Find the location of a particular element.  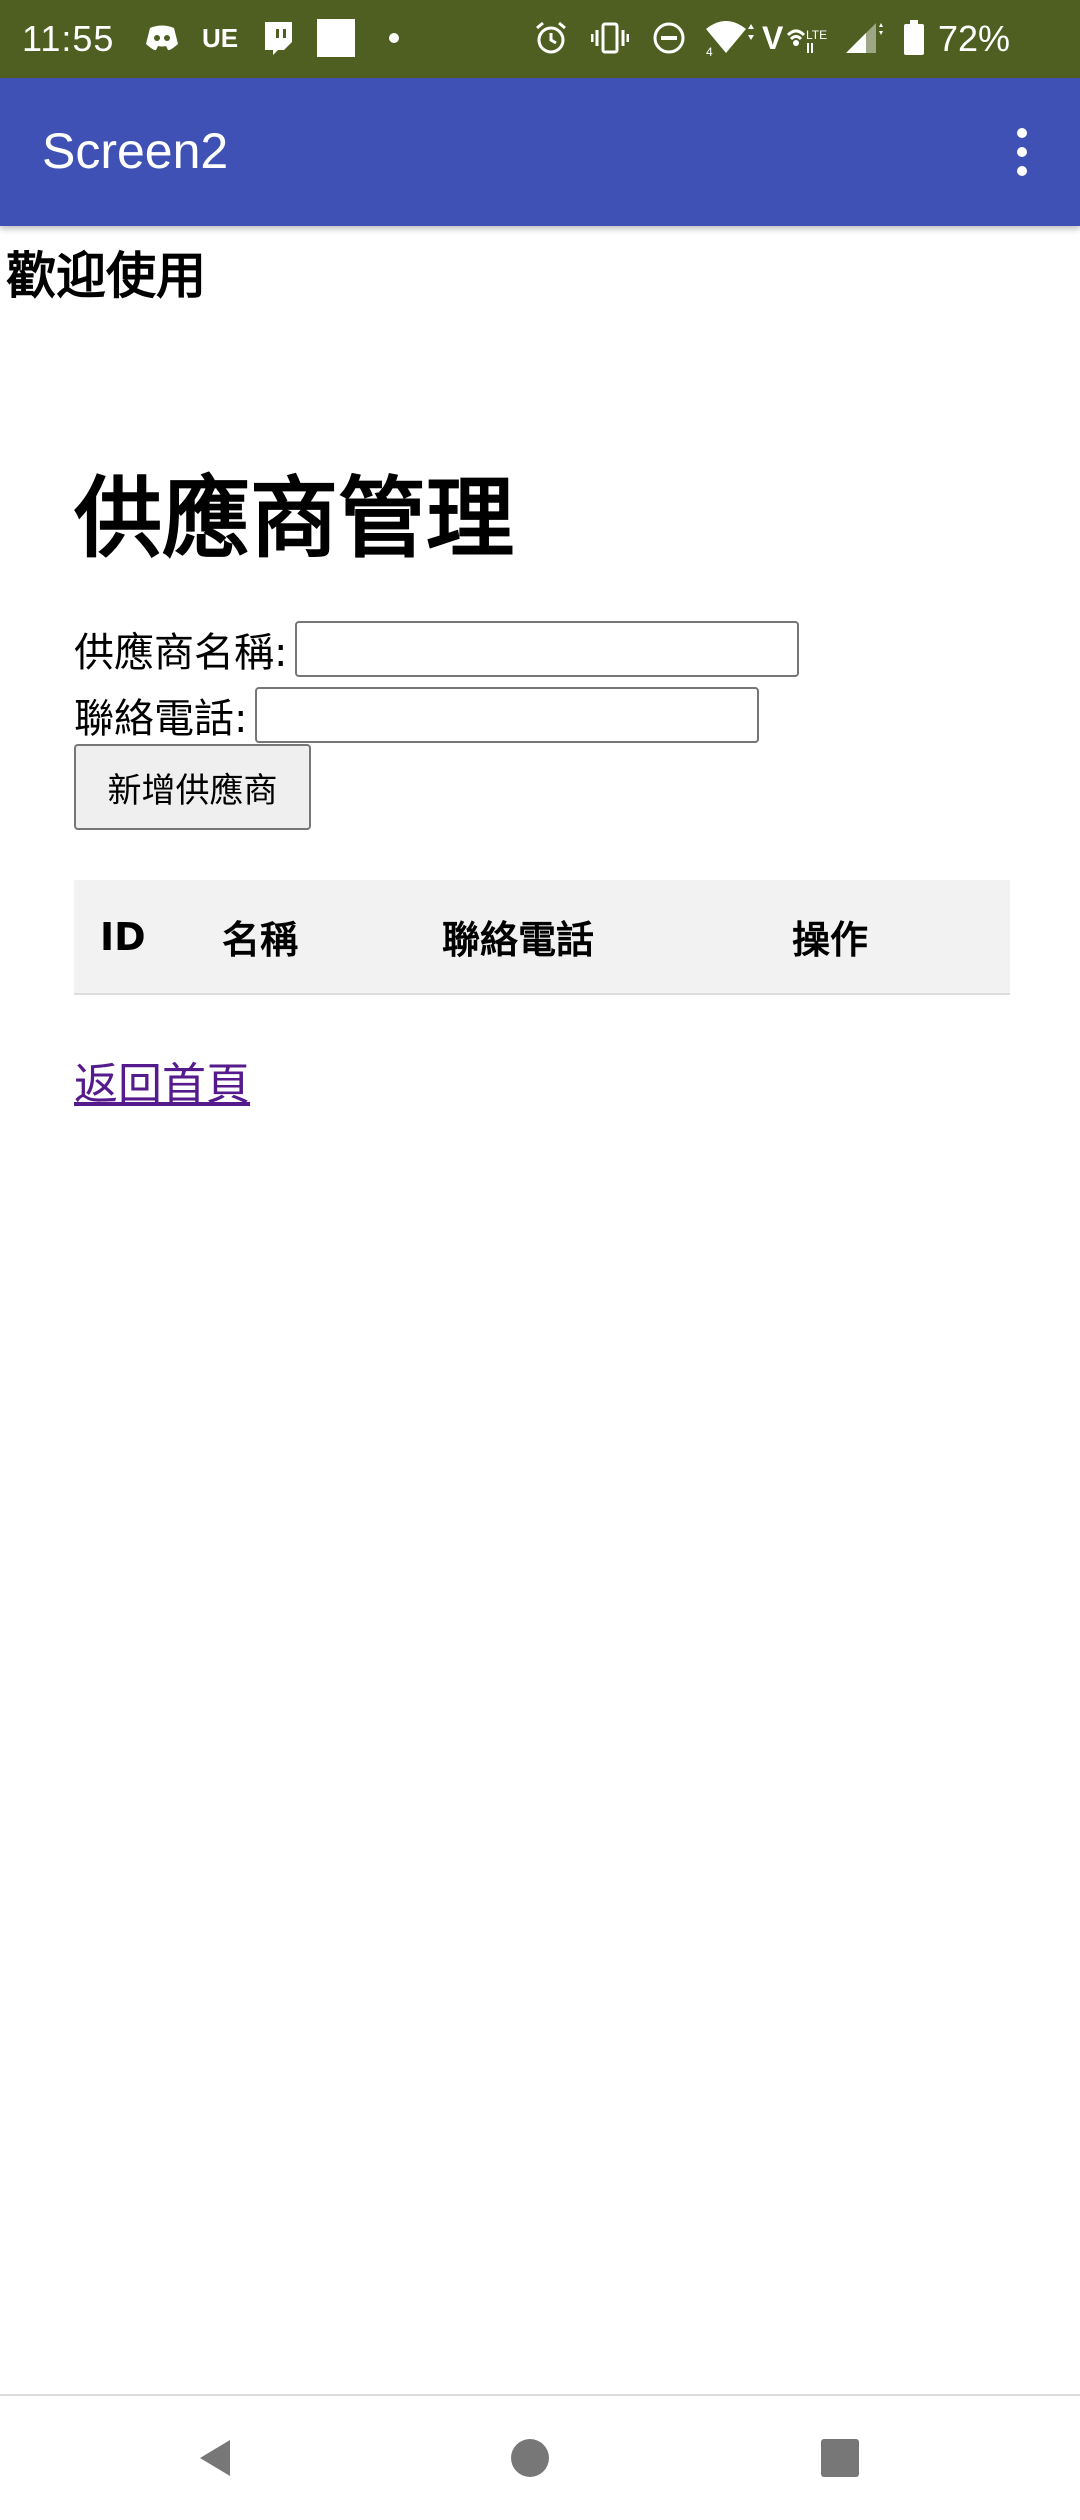

back-icon is located at coordinates (216, 2458).